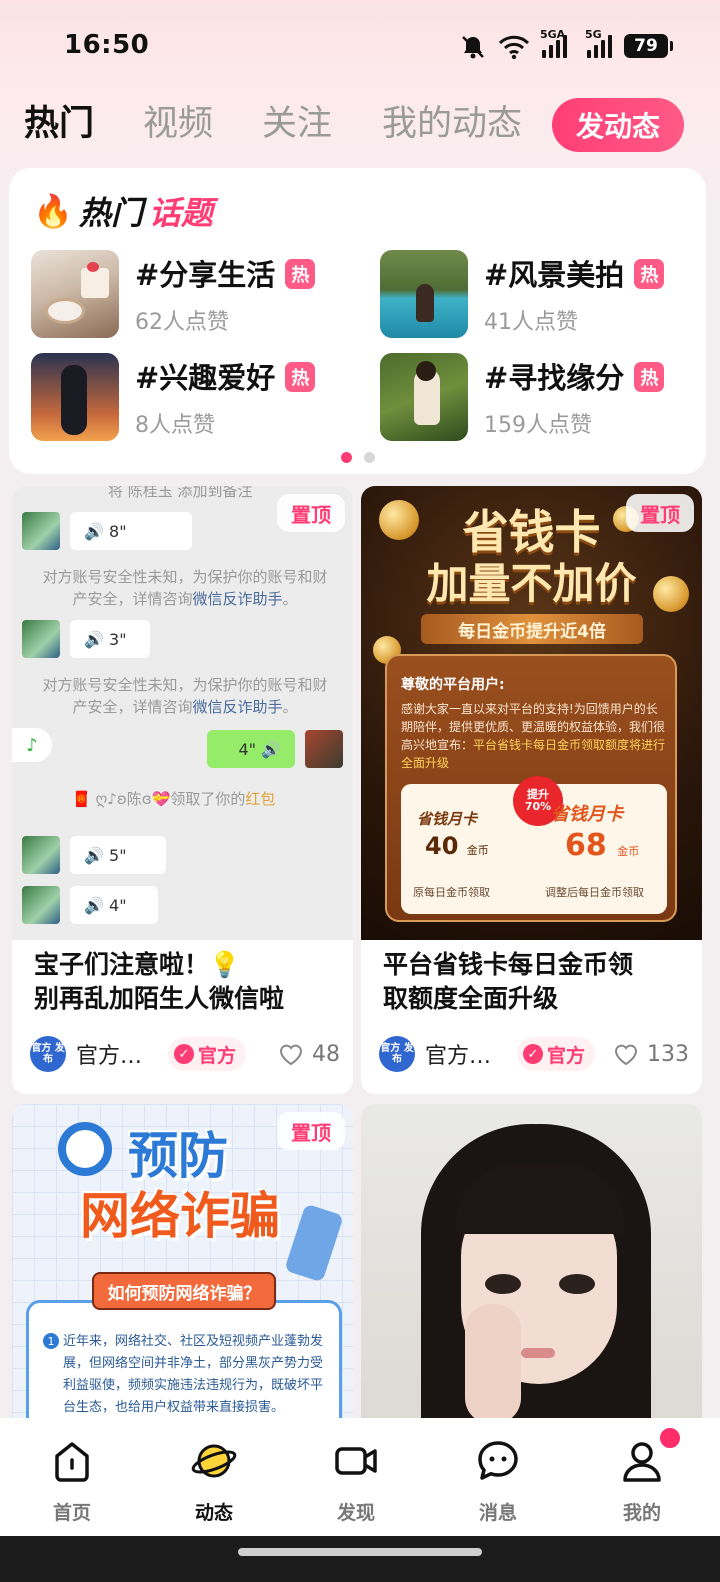 The height and width of the screenshot is (1582, 720). Describe the element at coordinates (214, 1481) in the screenshot. I see `nav-moments: 动态` at that location.